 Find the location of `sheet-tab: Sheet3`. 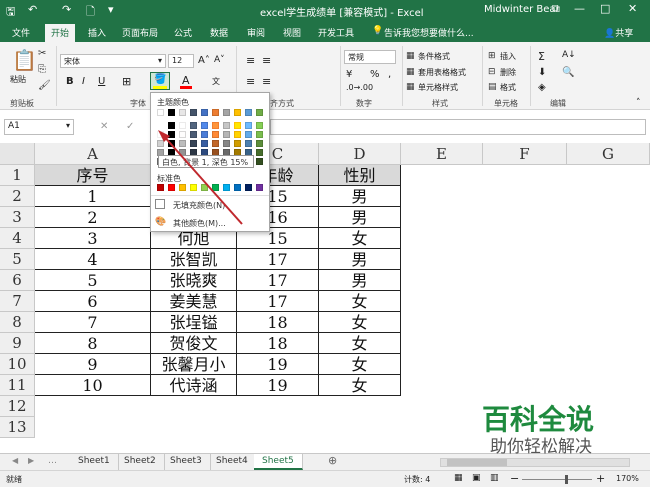

sheet-tab: Sheet3 is located at coordinates (186, 462).